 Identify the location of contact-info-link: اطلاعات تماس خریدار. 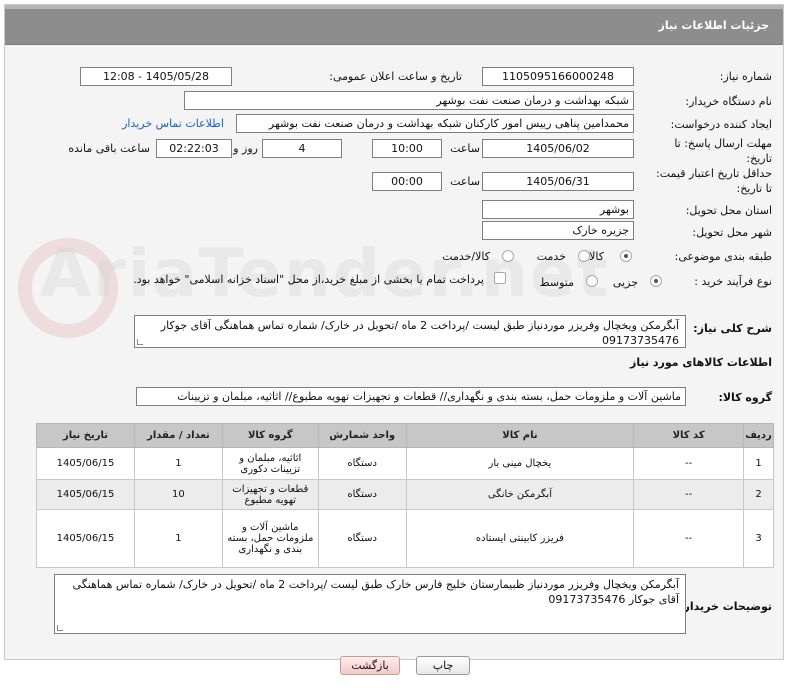
(173, 123).